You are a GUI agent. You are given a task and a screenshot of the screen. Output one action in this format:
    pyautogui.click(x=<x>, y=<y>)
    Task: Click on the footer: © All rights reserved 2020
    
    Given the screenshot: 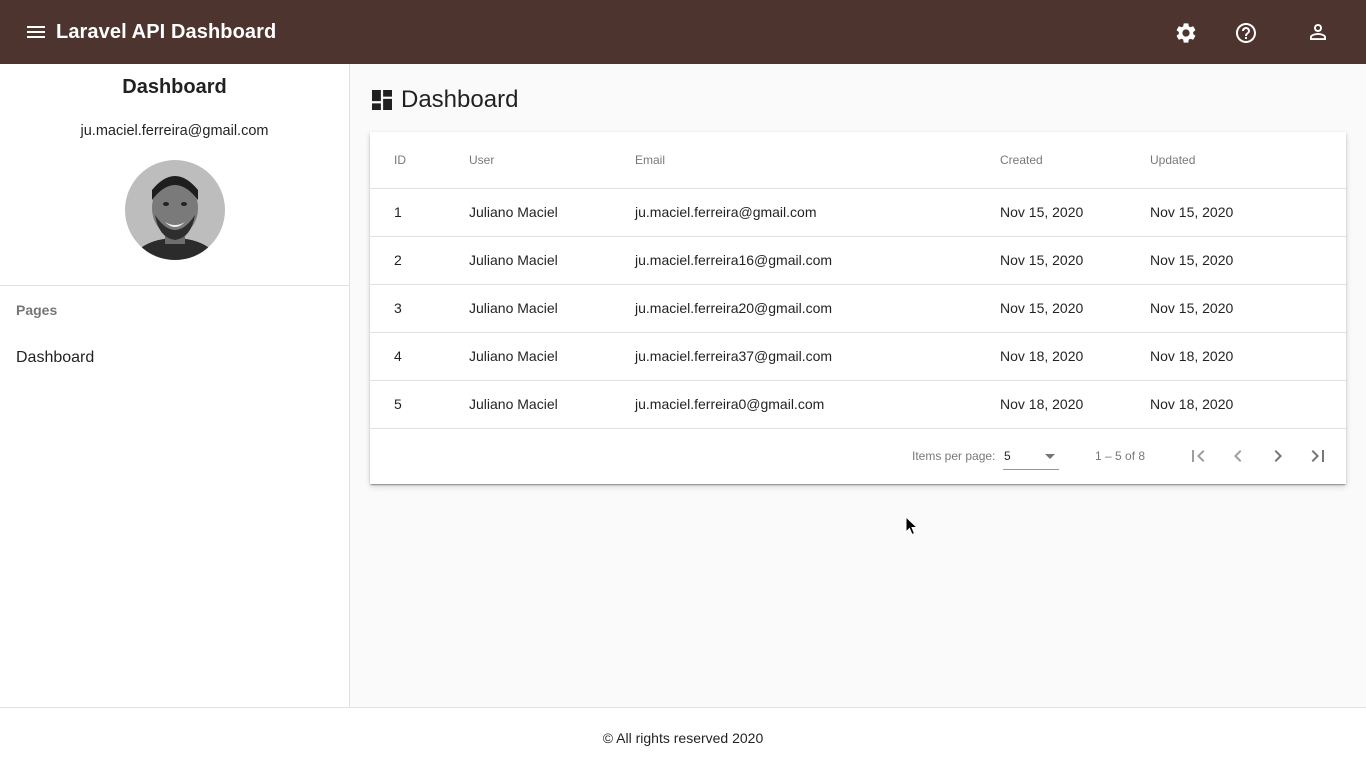 What is the action you would take?
    pyautogui.click(x=683, y=737)
    